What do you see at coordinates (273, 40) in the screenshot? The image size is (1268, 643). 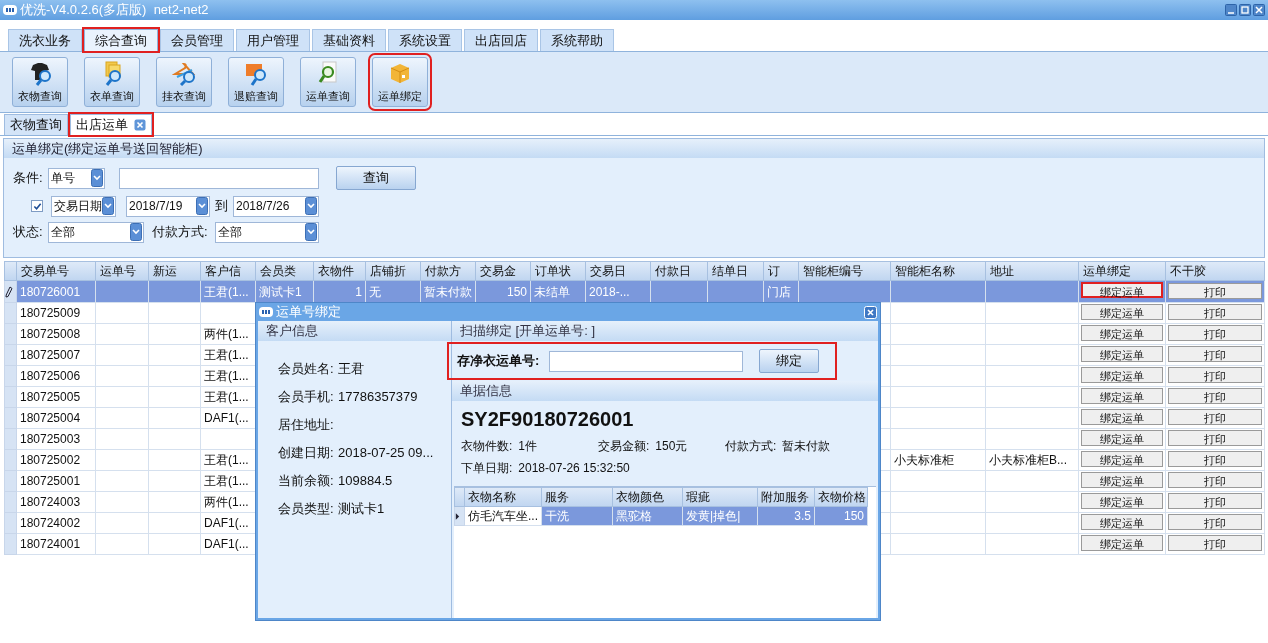 I see `menu-tab: 用户管理` at bounding box center [273, 40].